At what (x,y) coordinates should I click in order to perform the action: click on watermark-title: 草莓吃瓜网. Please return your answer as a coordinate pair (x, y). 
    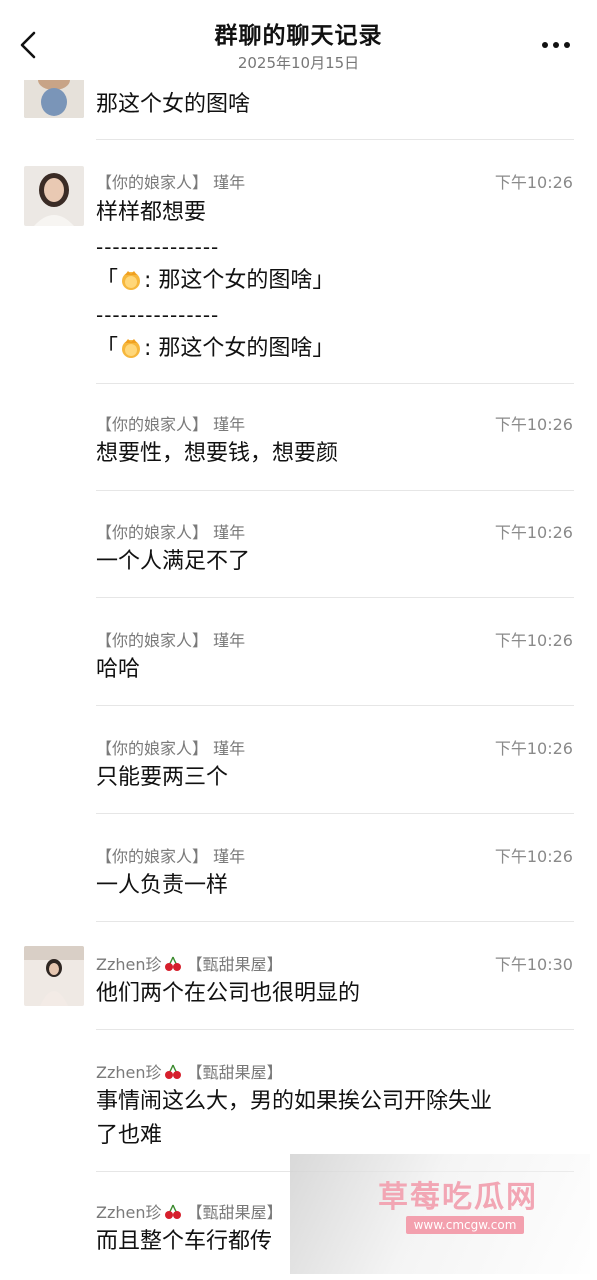
    Looking at the image, I should click on (458, 1197).